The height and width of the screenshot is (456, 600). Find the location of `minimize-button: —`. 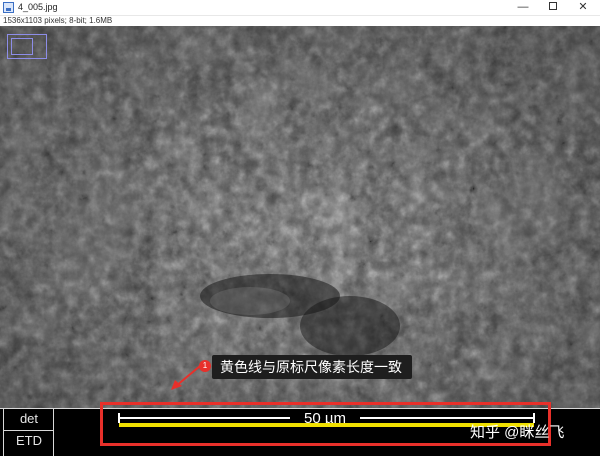

minimize-button: — is located at coordinates (523, 8).